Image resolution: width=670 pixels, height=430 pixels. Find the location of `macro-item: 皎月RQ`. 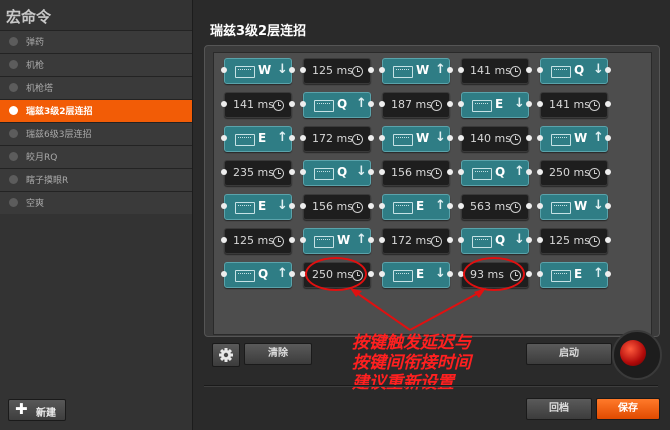

macro-item: 皎月RQ is located at coordinates (96, 156).